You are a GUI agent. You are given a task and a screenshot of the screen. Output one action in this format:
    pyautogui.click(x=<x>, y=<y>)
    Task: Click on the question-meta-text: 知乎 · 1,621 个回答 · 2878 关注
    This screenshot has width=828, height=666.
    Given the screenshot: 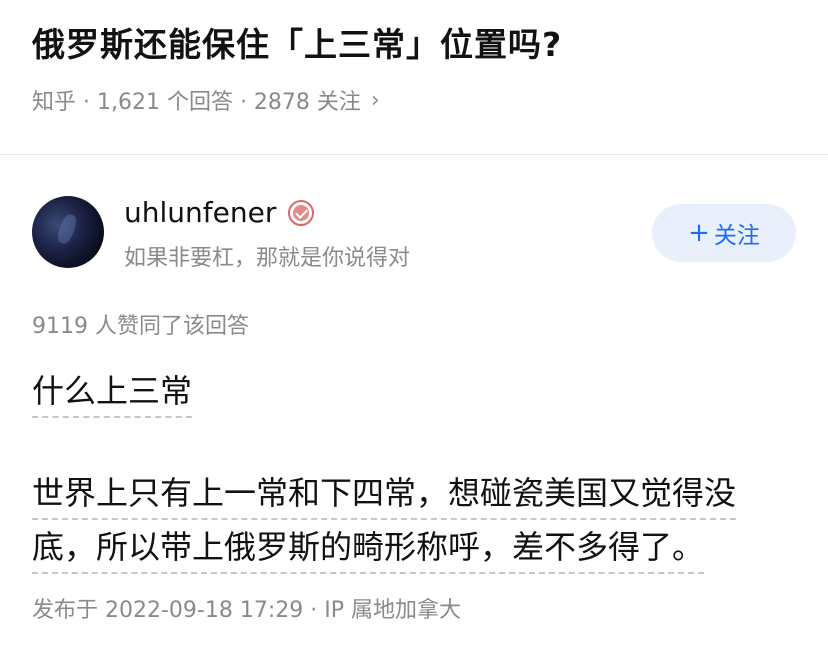 What is the action you would take?
    pyautogui.click(x=196, y=102)
    